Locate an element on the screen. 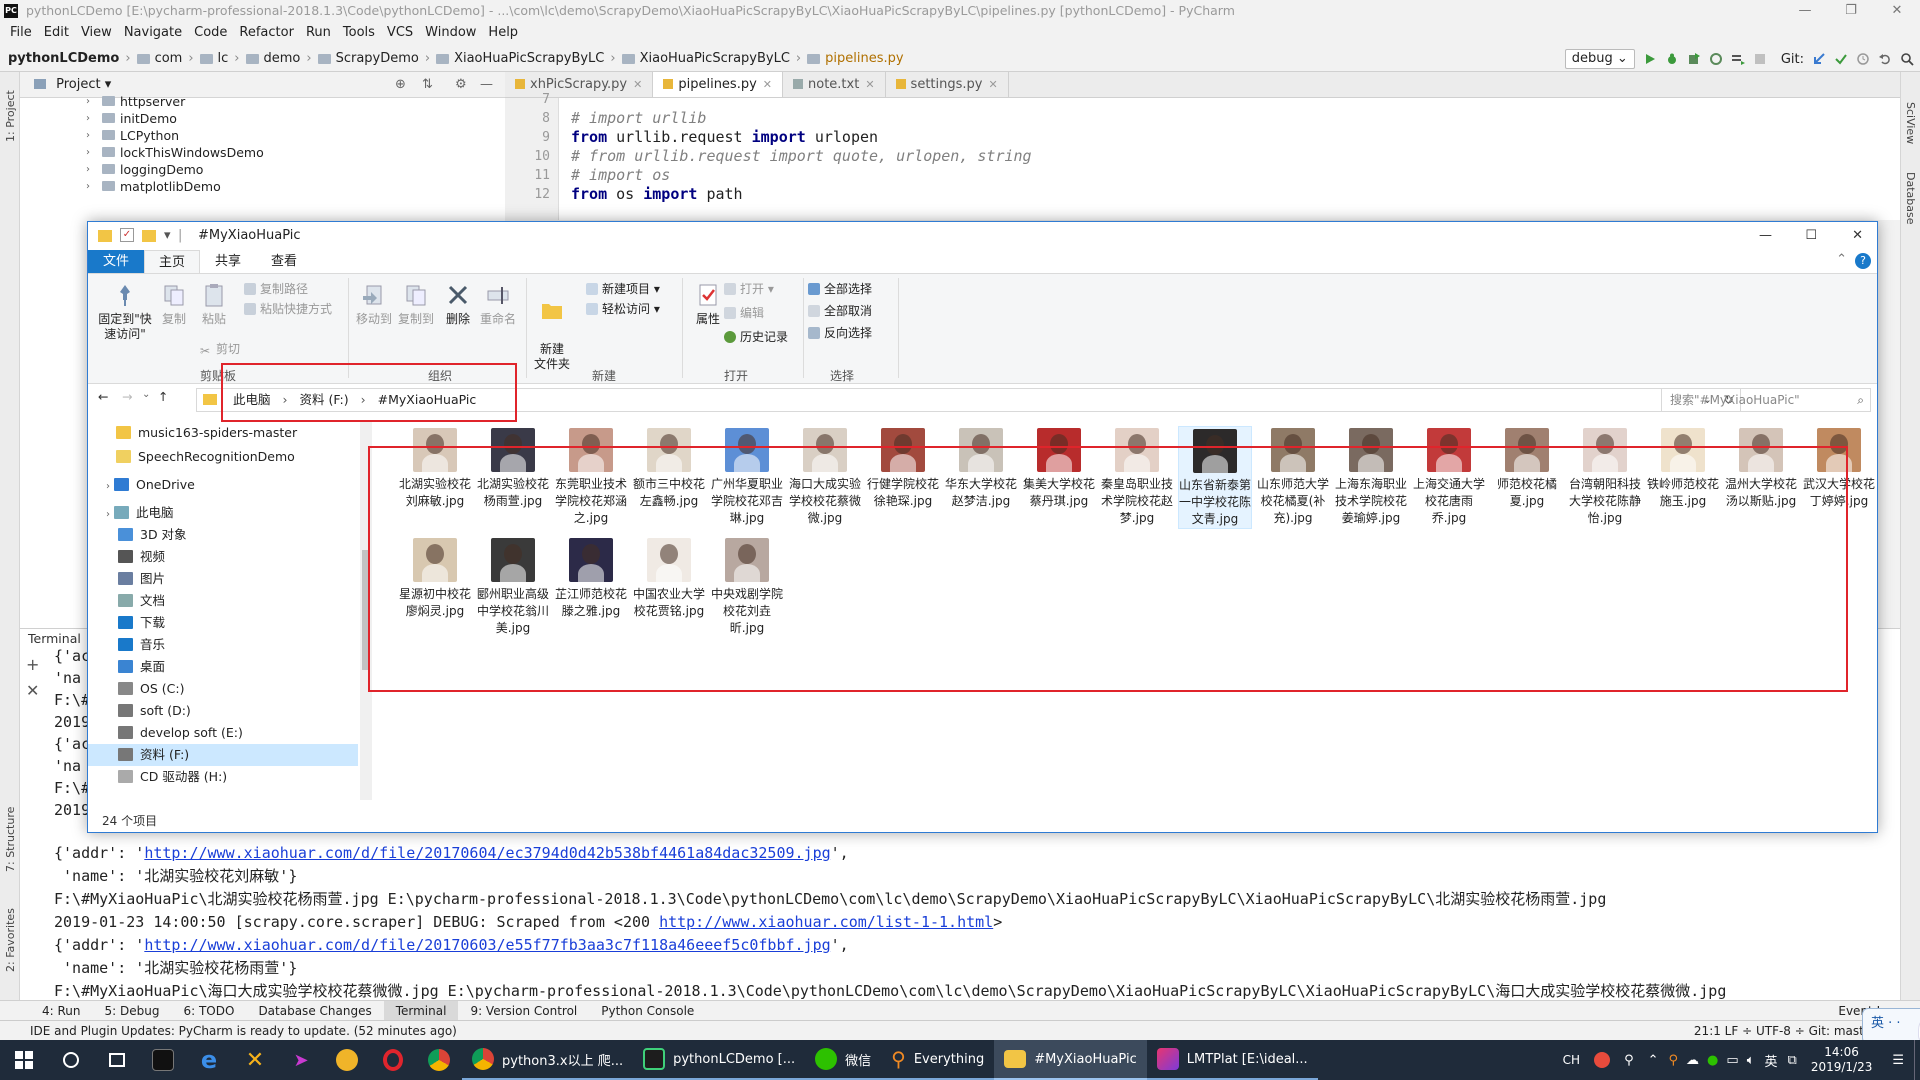 This screenshot has height=1080, width=1920. move-to-button: 移动到 is located at coordinates (374, 304).